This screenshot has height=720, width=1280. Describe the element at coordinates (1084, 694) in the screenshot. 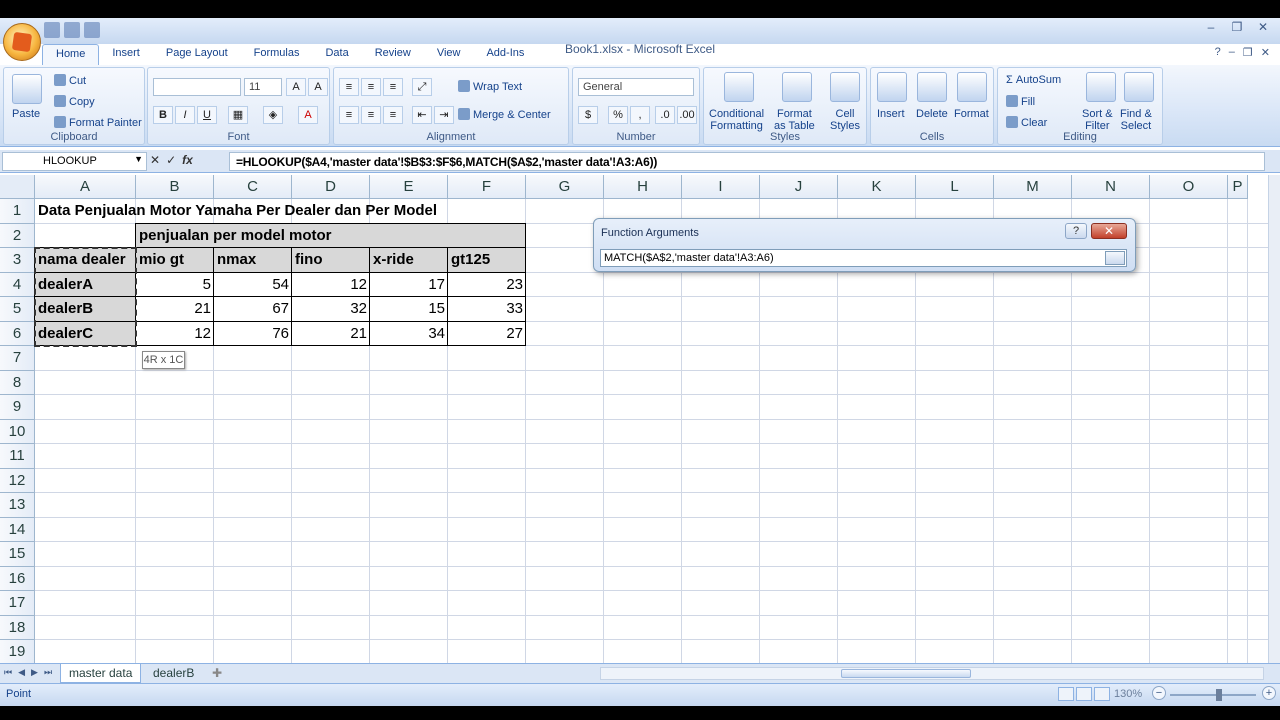

I see `page-layout-view-icon` at that location.